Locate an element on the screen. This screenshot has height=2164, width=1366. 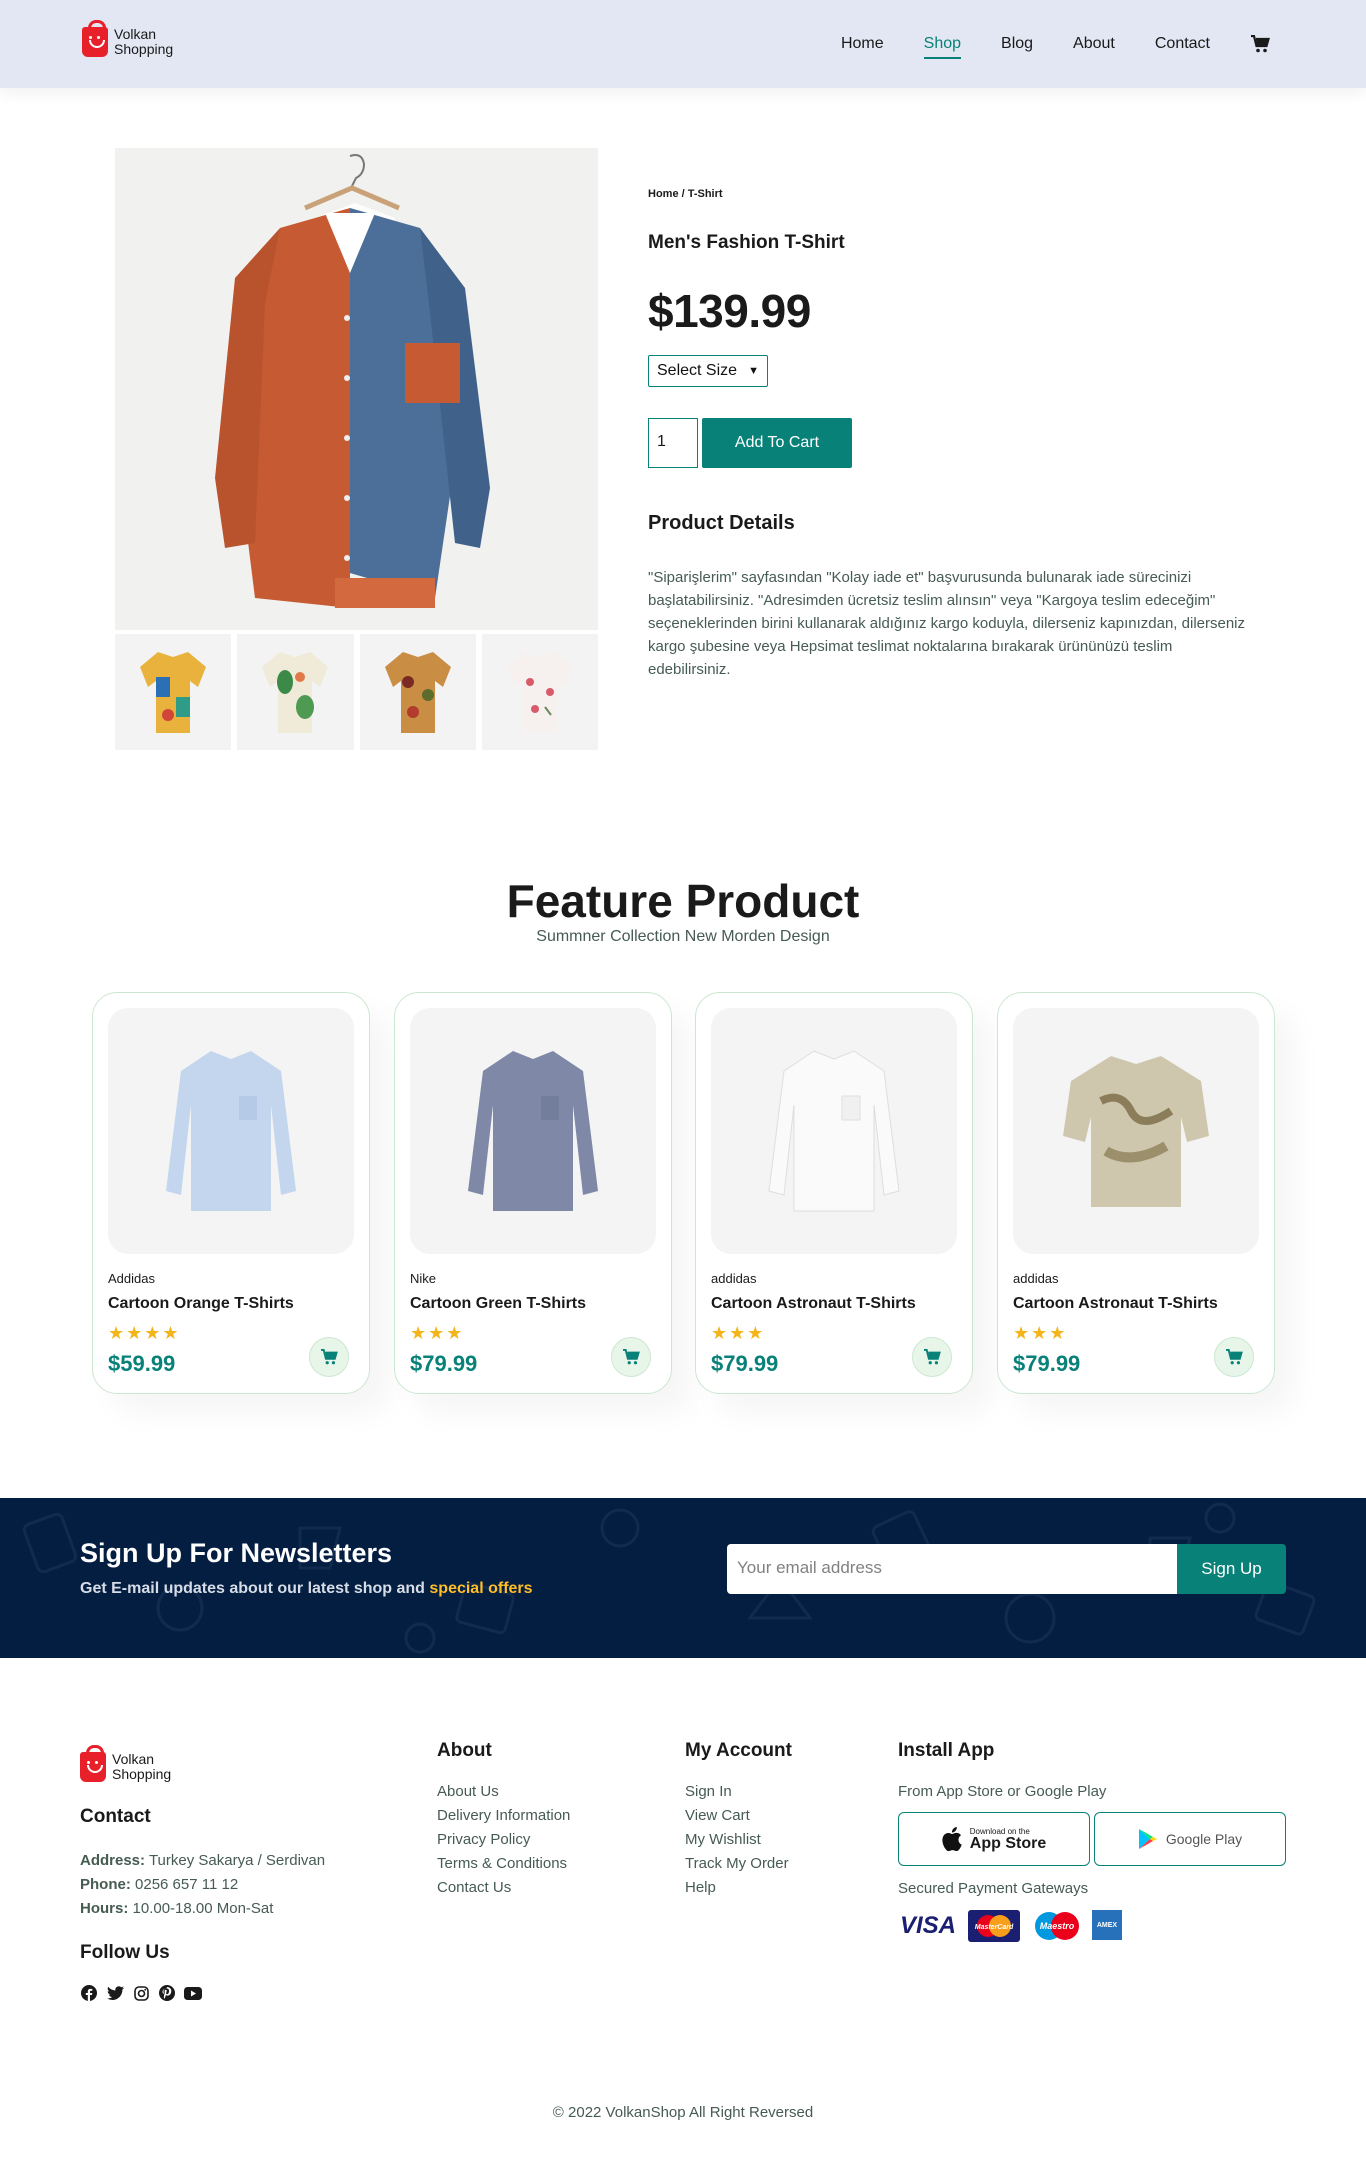
instagram-icon is located at coordinates (141, 1993).